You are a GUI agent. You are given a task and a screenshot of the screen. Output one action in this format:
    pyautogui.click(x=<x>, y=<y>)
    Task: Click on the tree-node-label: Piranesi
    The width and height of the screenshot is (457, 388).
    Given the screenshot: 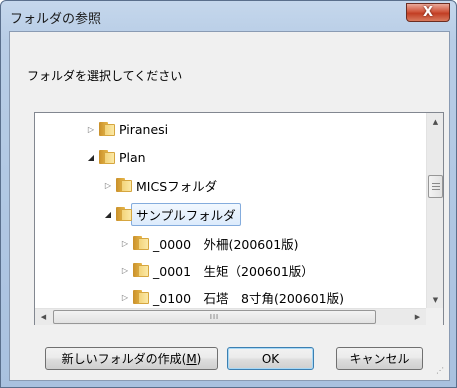 What is the action you would take?
    pyautogui.click(x=144, y=129)
    